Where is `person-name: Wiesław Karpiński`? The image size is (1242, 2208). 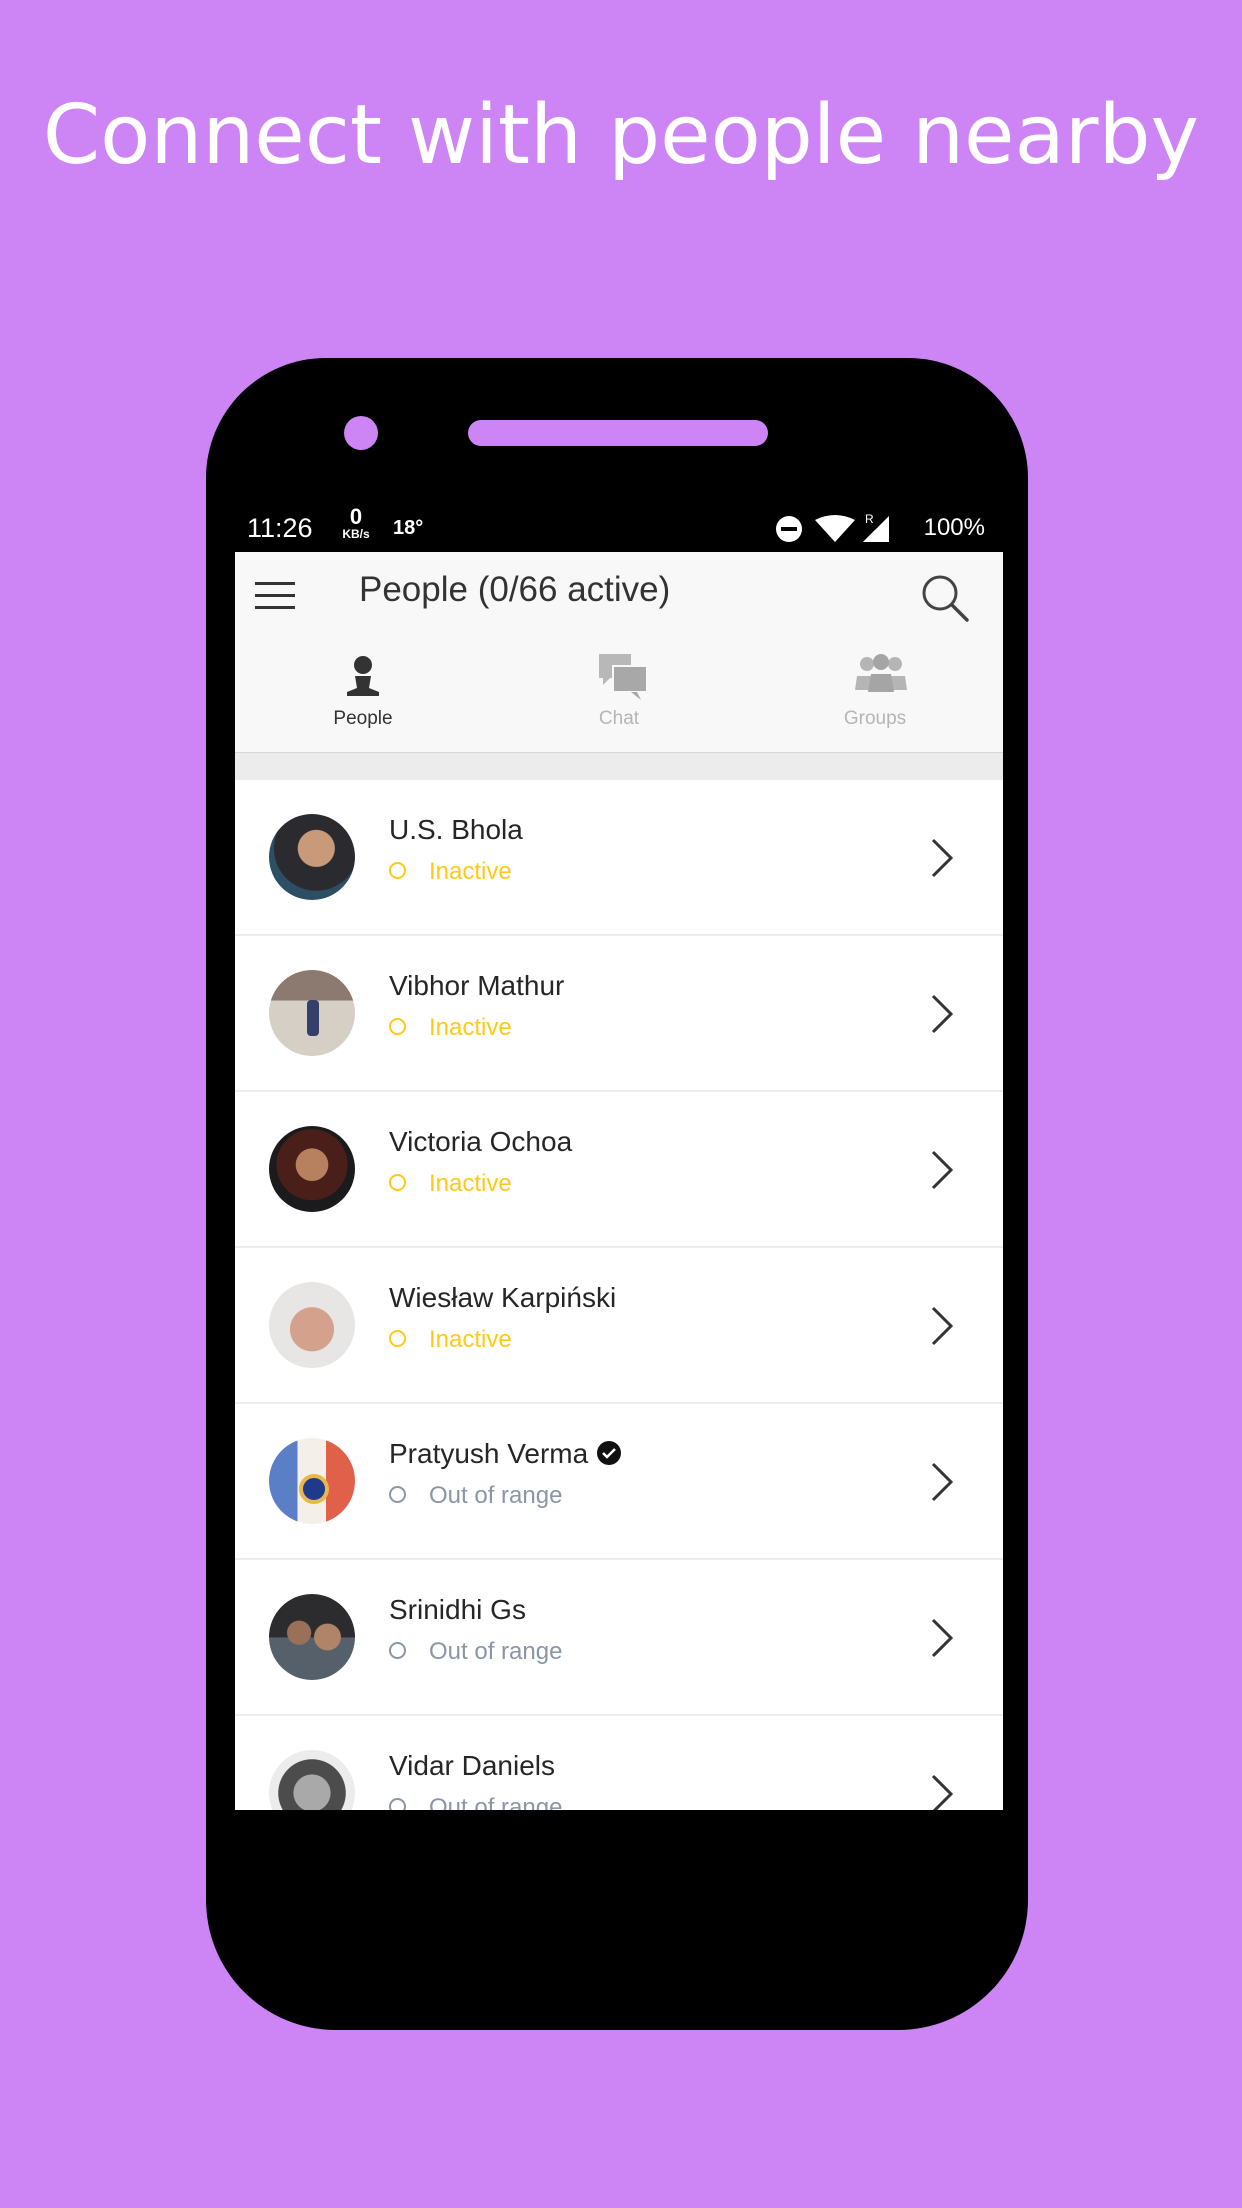
person-name: Wiesław Karpiński is located at coordinates (503, 1297).